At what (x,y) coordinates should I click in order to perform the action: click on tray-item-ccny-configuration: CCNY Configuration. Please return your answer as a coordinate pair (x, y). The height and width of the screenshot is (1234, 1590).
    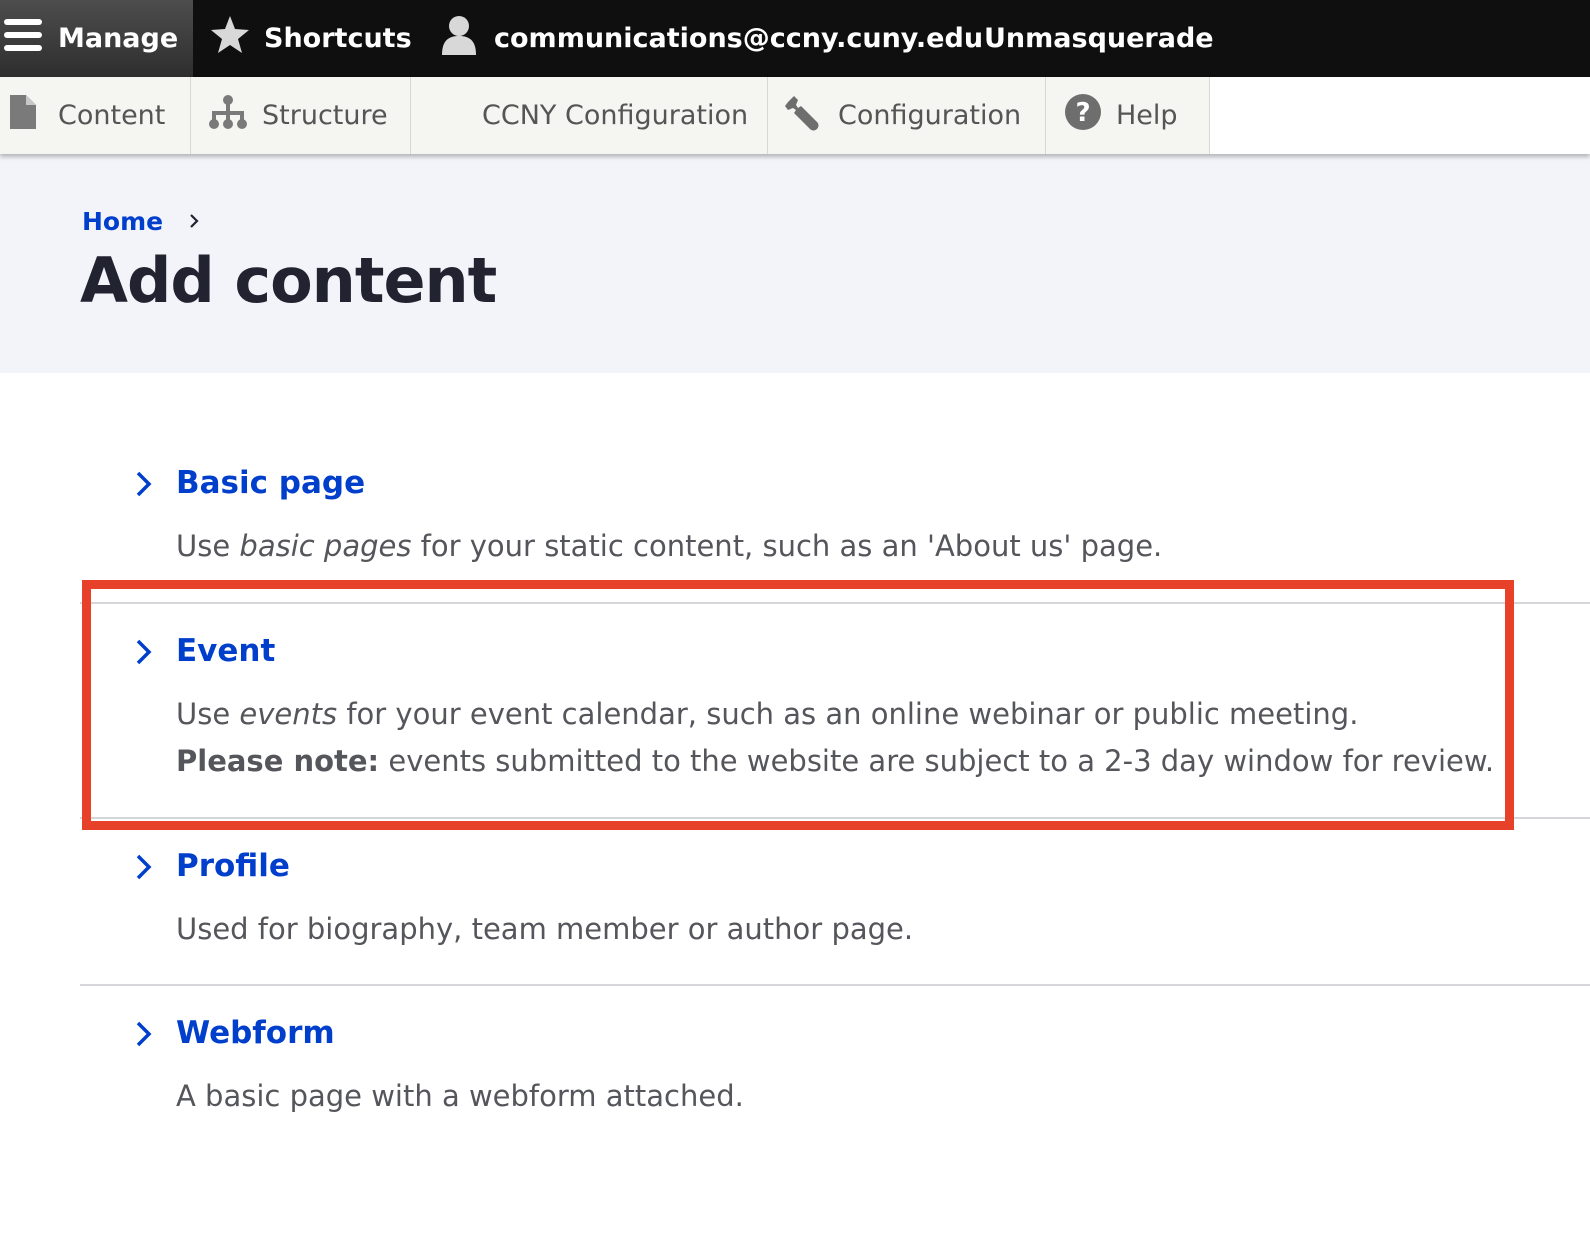
    Looking at the image, I should click on (589, 115).